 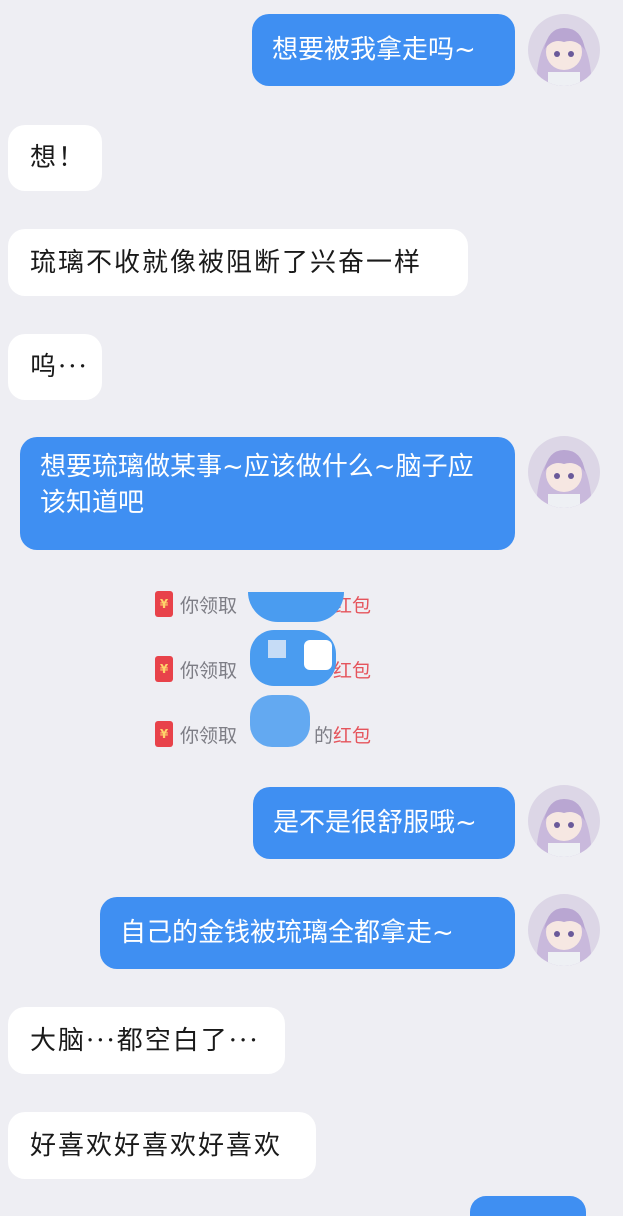 I want to click on message-text: 想！, so click(x=58, y=158).